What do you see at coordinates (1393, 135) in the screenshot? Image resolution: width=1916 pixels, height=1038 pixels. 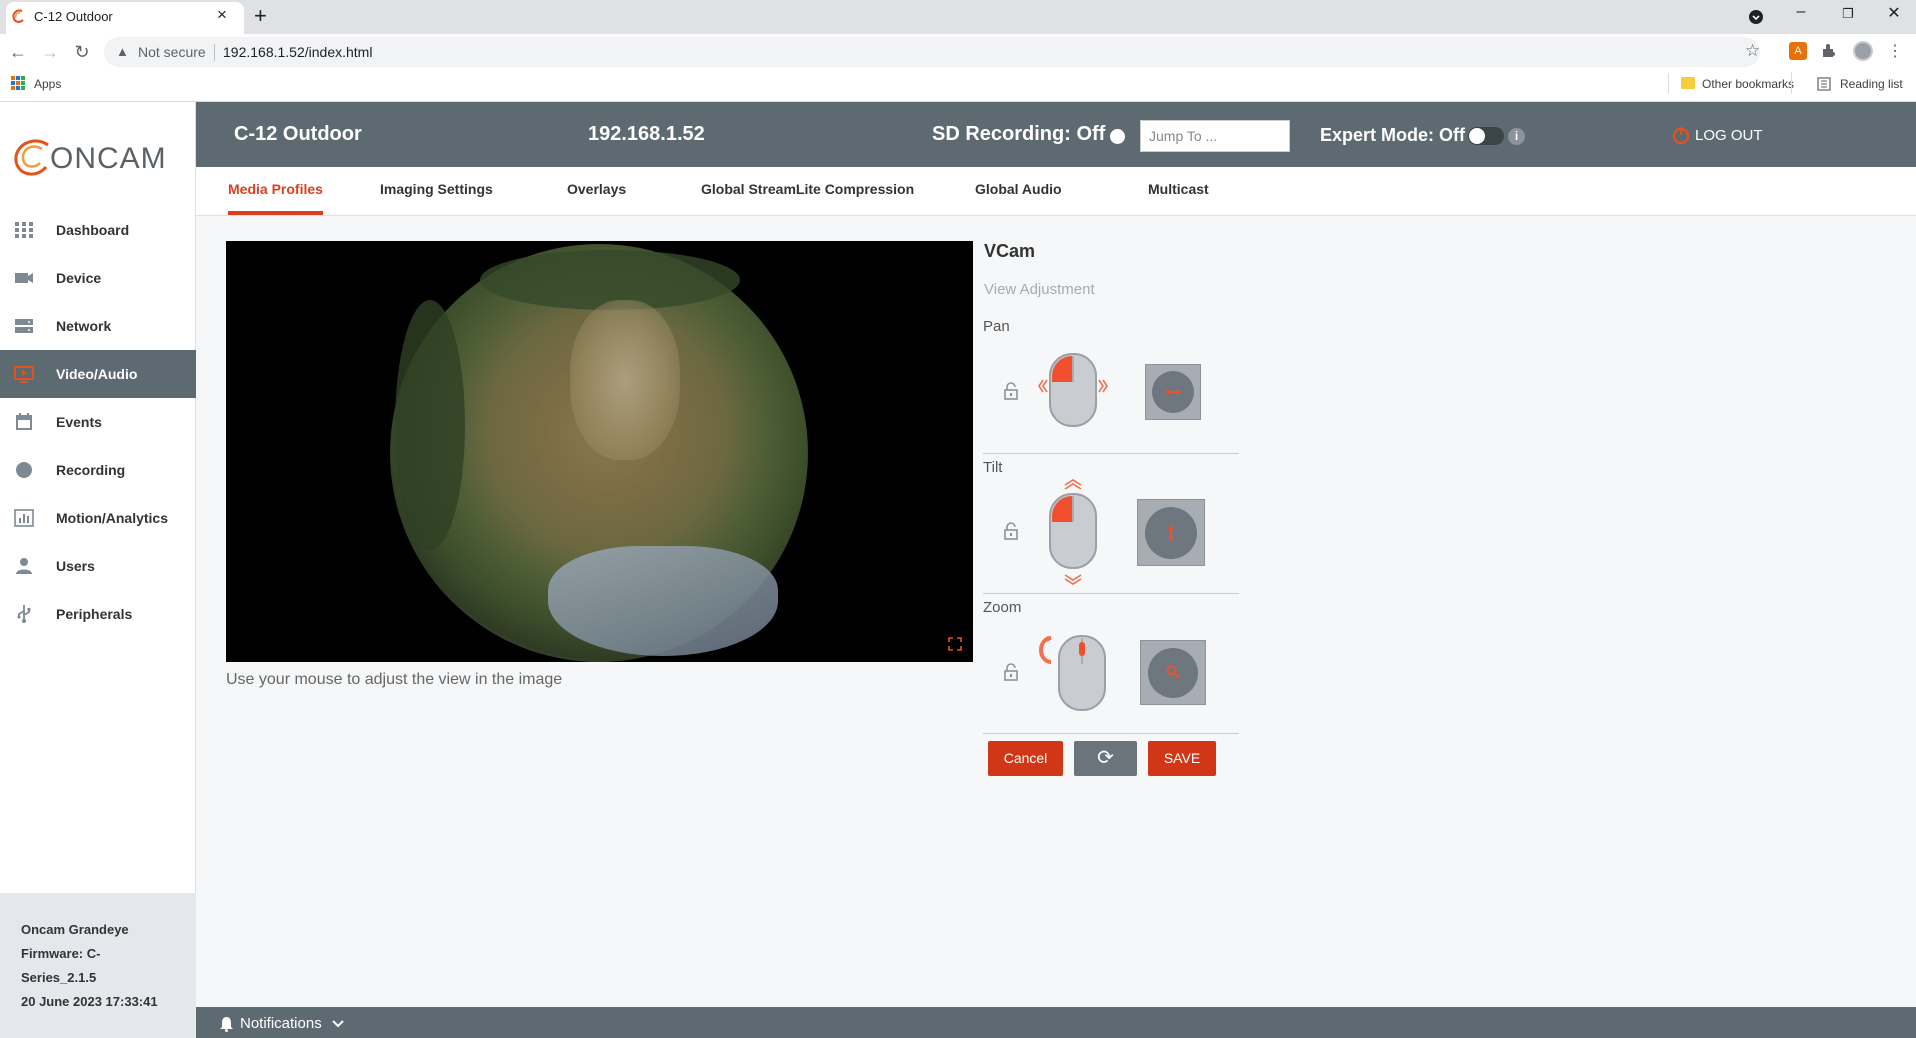 I see `expert-mode-label: Expert Mode: Off` at bounding box center [1393, 135].